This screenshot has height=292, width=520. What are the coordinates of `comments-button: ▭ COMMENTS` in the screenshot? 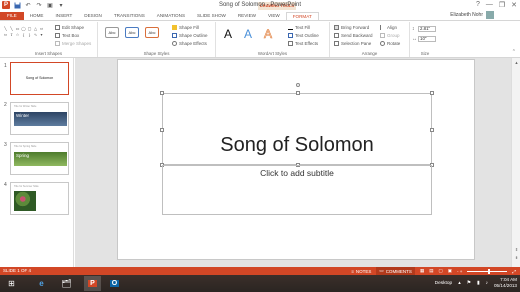 It's located at (395, 271).